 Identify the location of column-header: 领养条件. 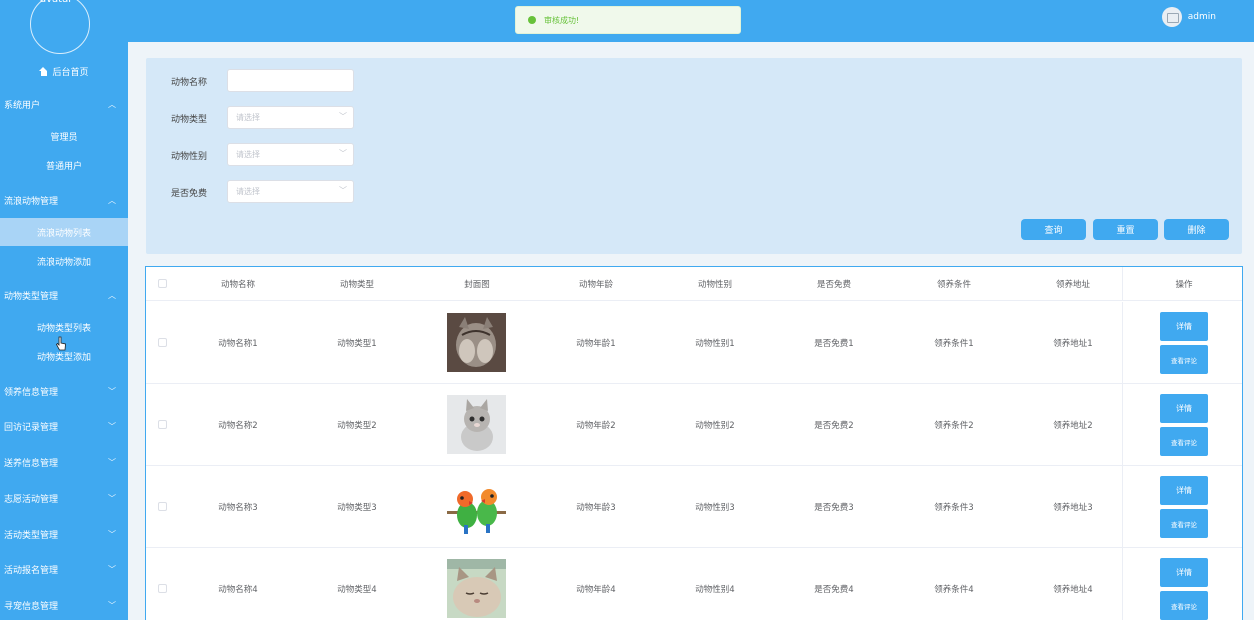
(954, 285).